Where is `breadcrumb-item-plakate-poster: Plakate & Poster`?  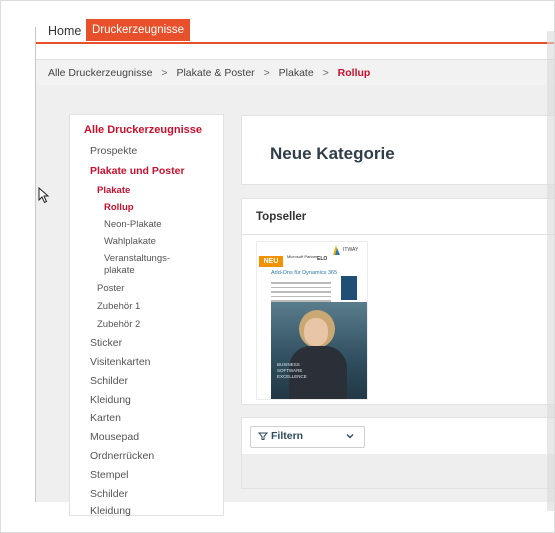 breadcrumb-item-plakate-poster: Plakate & Poster is located at coordinates (215, 73).